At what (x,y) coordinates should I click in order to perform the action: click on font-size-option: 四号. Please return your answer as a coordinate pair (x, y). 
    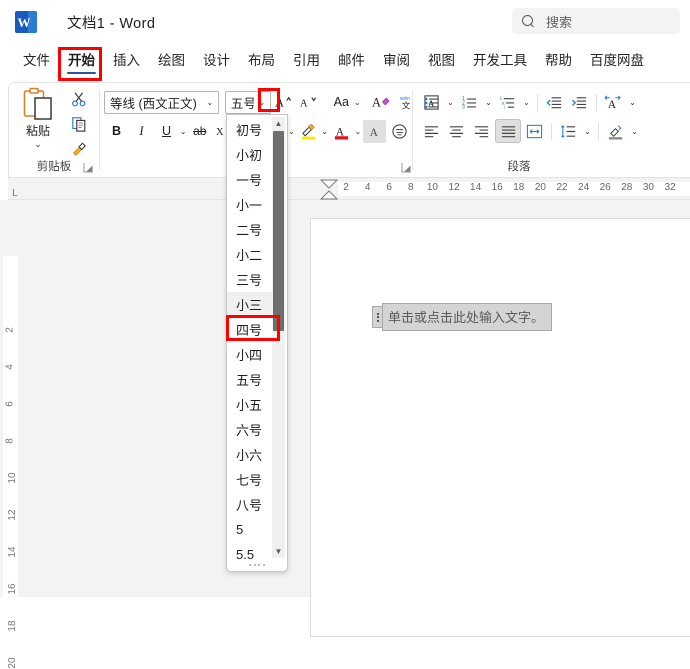
    Looking at the image, I should click on (249, 329).